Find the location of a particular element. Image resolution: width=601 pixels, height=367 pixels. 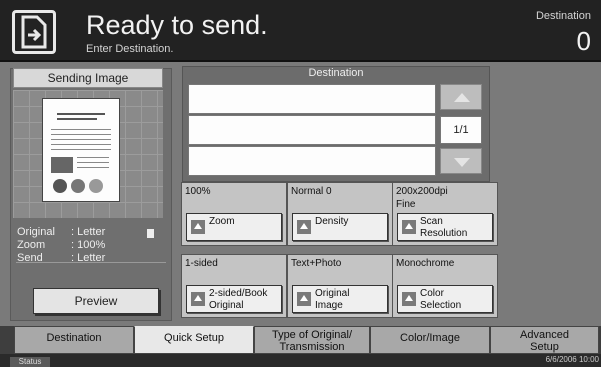

setting-zoom: 100% Zoom is located at coordinates (234, 214).